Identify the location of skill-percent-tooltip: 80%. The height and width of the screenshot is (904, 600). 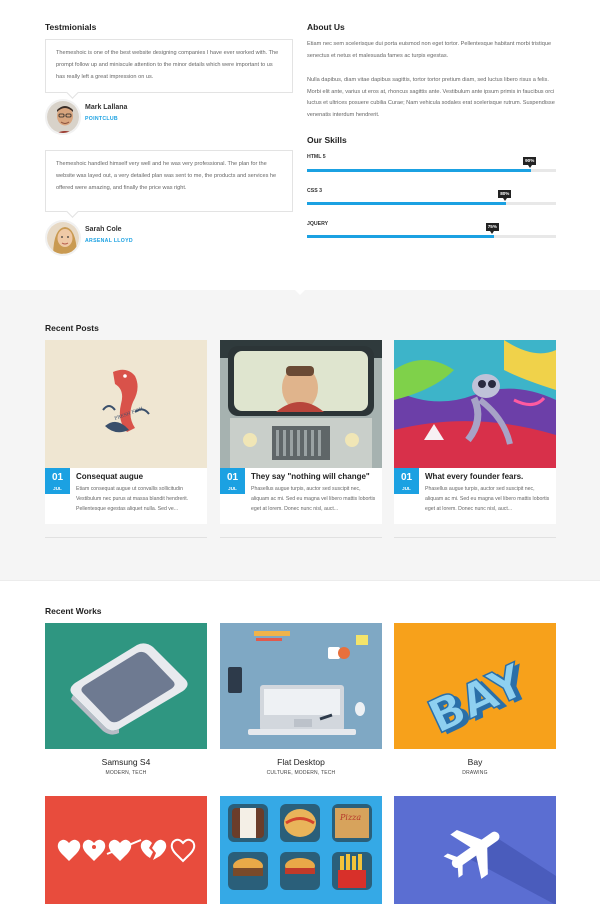
(505, 195).